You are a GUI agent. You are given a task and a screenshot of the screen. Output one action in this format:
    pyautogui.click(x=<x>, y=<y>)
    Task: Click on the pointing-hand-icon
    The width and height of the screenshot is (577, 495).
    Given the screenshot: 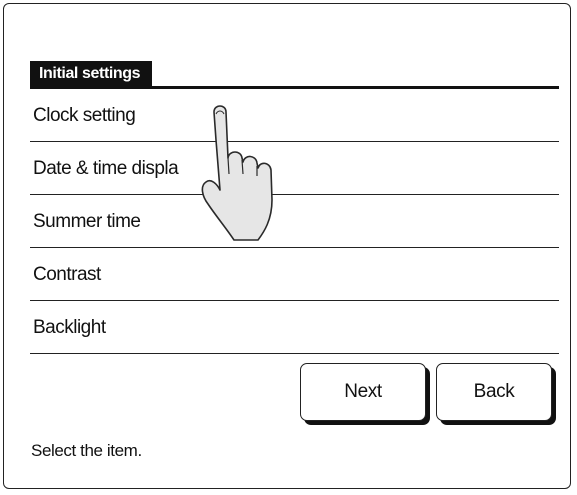 What is the action you would take?
    pyautogui.click(x=237, y=173)
    